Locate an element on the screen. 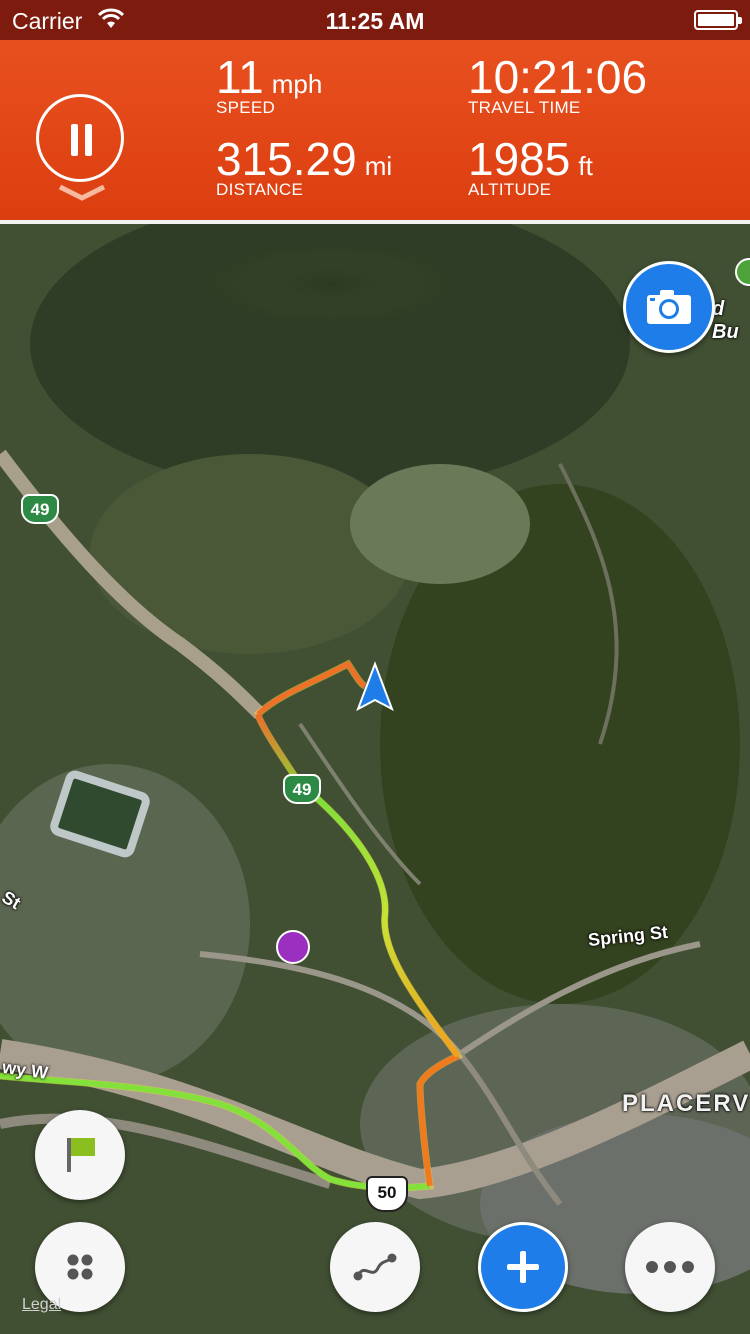 The height and width of the screenshot is (1334, 750). status-bar: Carrier 11:25 AM is located at coordinates (375, 20).